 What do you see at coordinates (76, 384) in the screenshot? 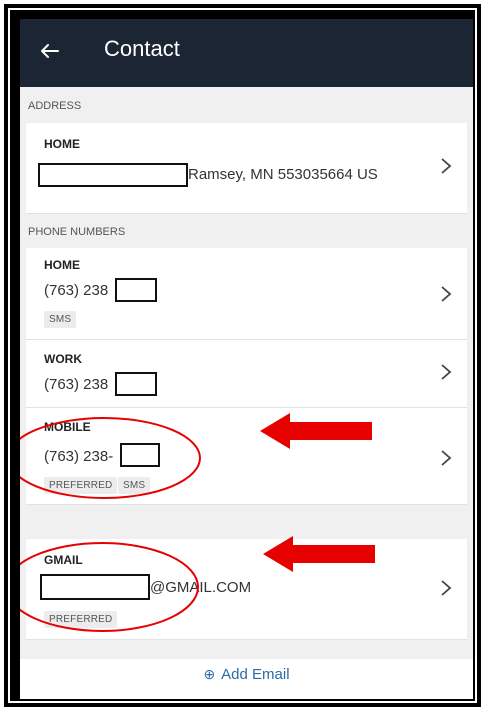
I see `phone-work-value: (763) 238` at bounding box center [76, 384].